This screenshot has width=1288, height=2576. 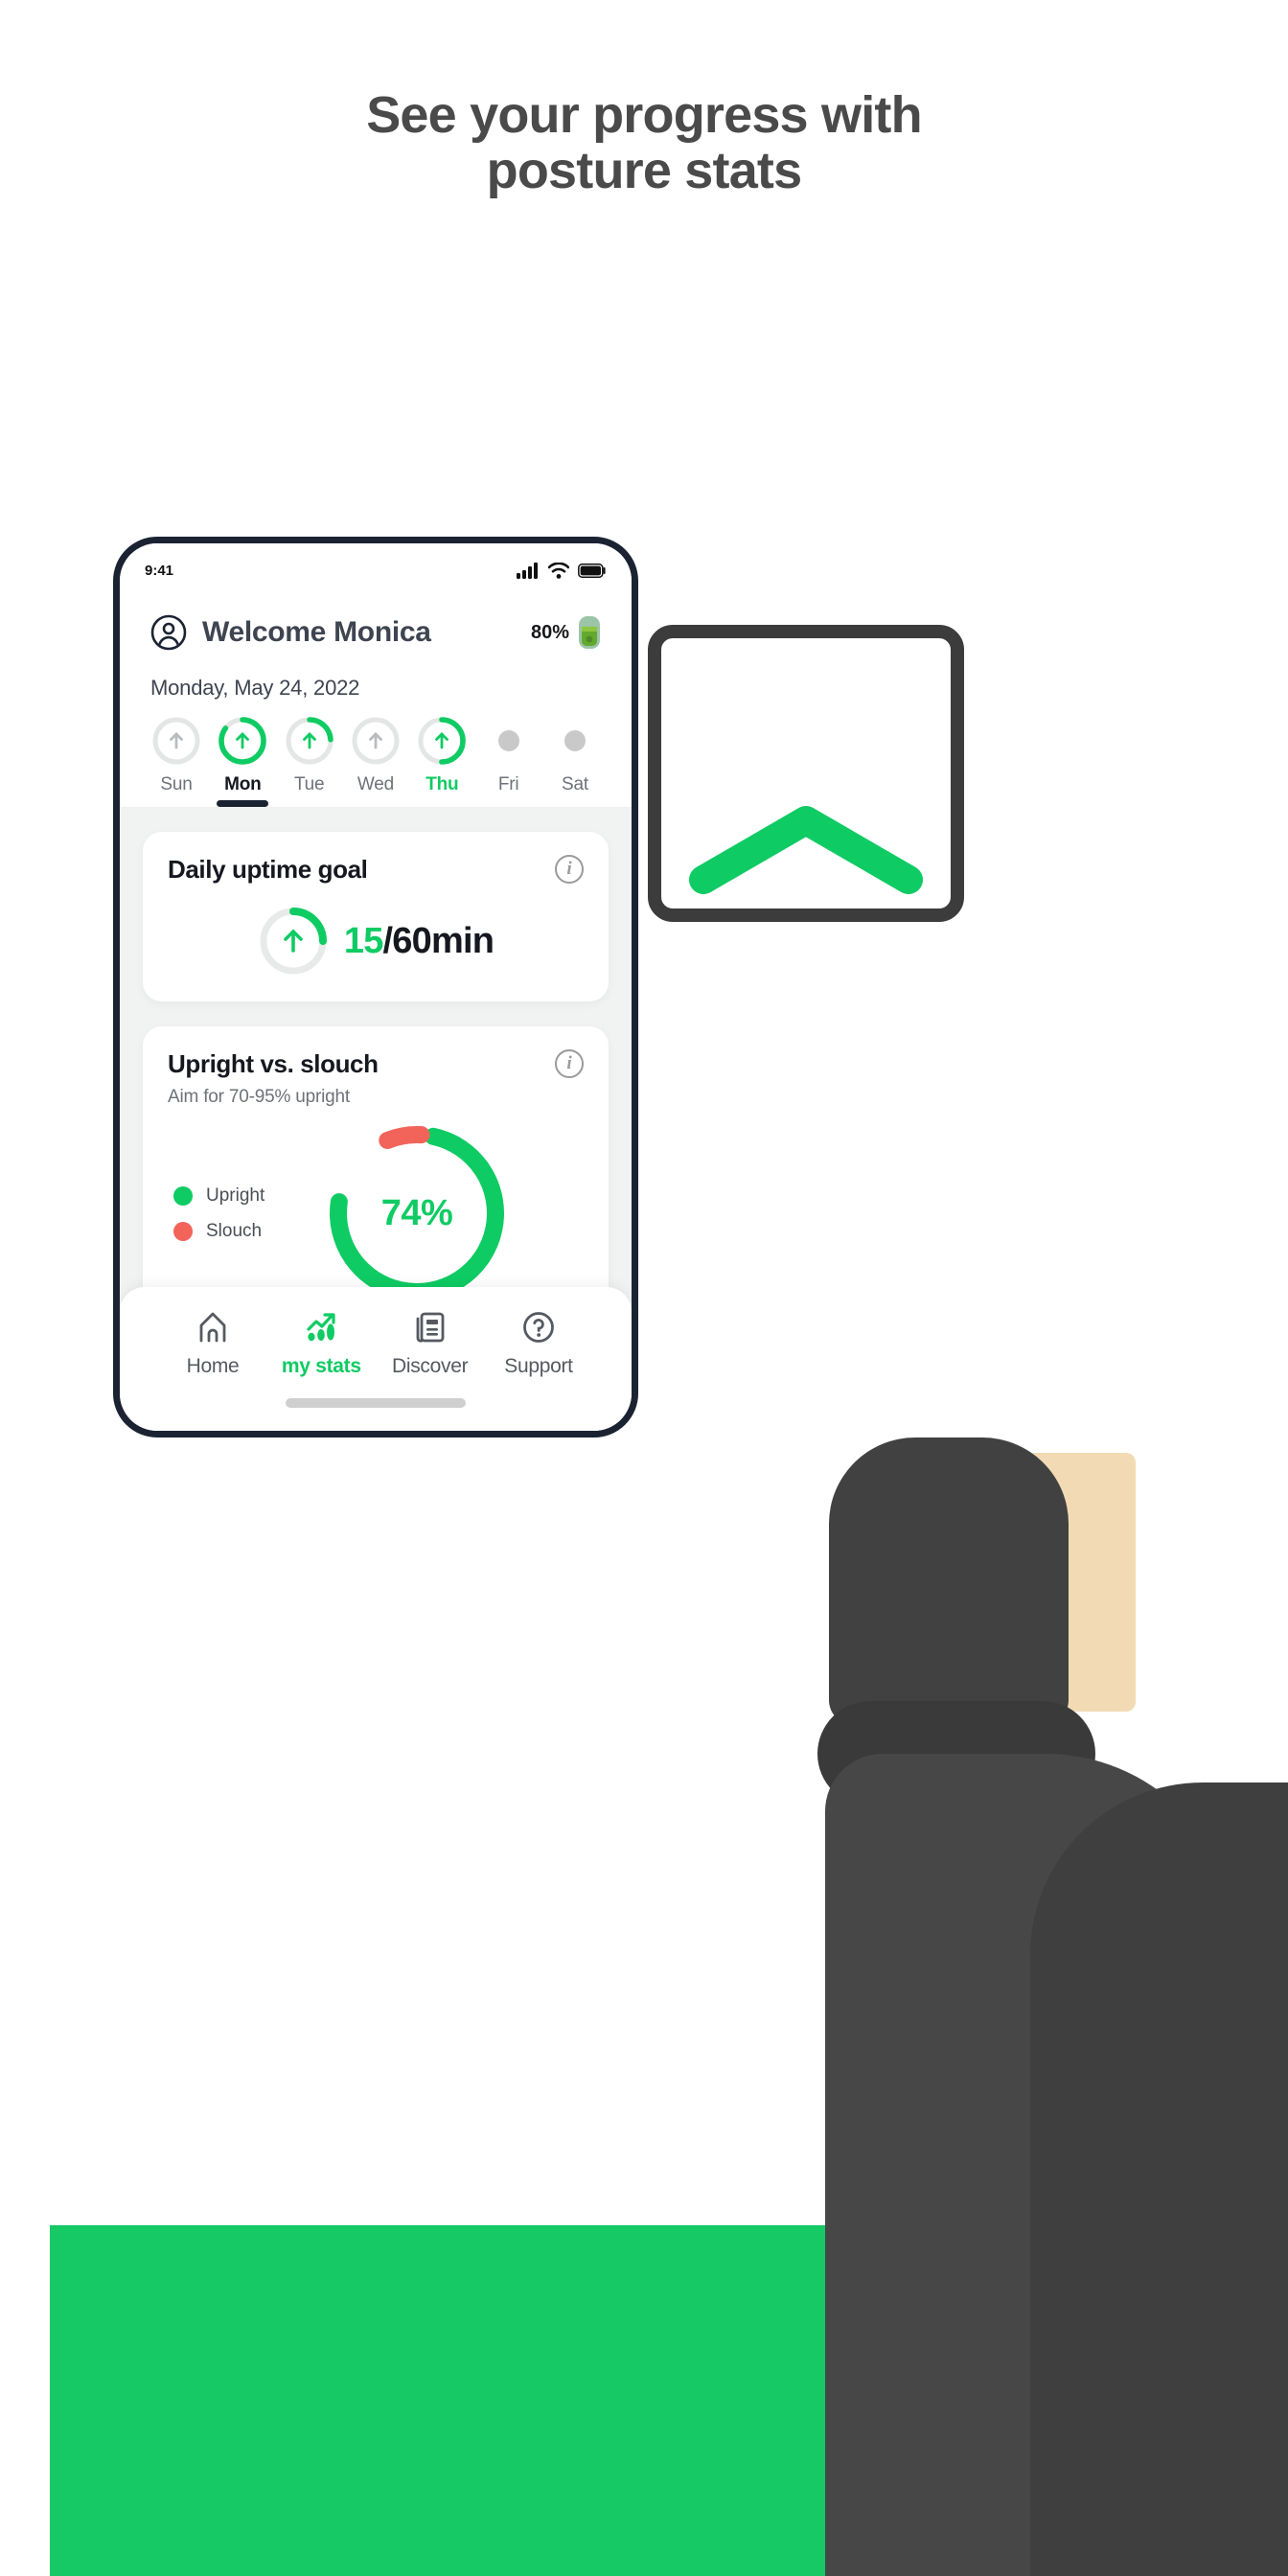 What do you see at coordinates (235, 1195) in the screenshot?
I see `legend-label-upright: Upright` at bounding box center [235, 1195].